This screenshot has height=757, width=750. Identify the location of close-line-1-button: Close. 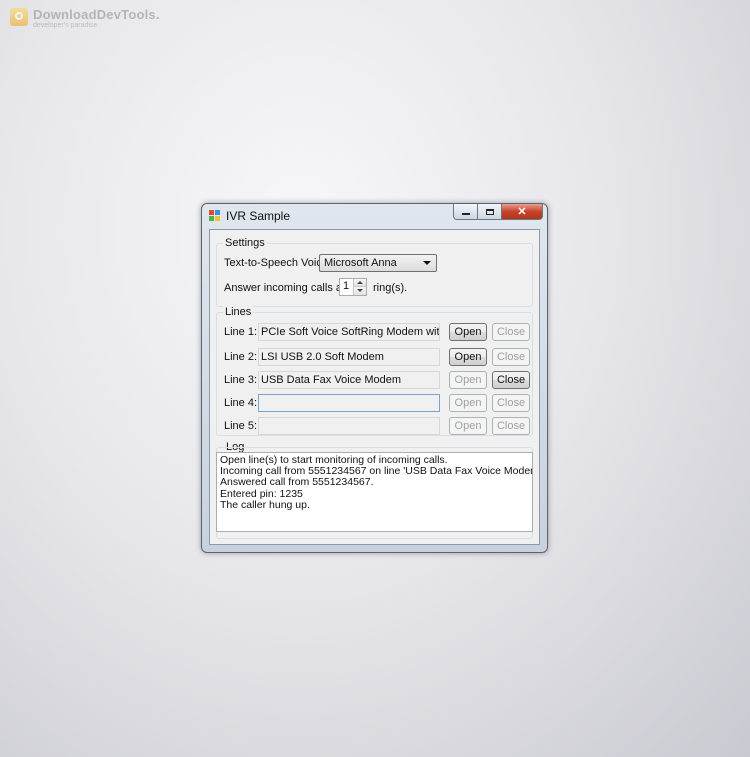
(511, 332).